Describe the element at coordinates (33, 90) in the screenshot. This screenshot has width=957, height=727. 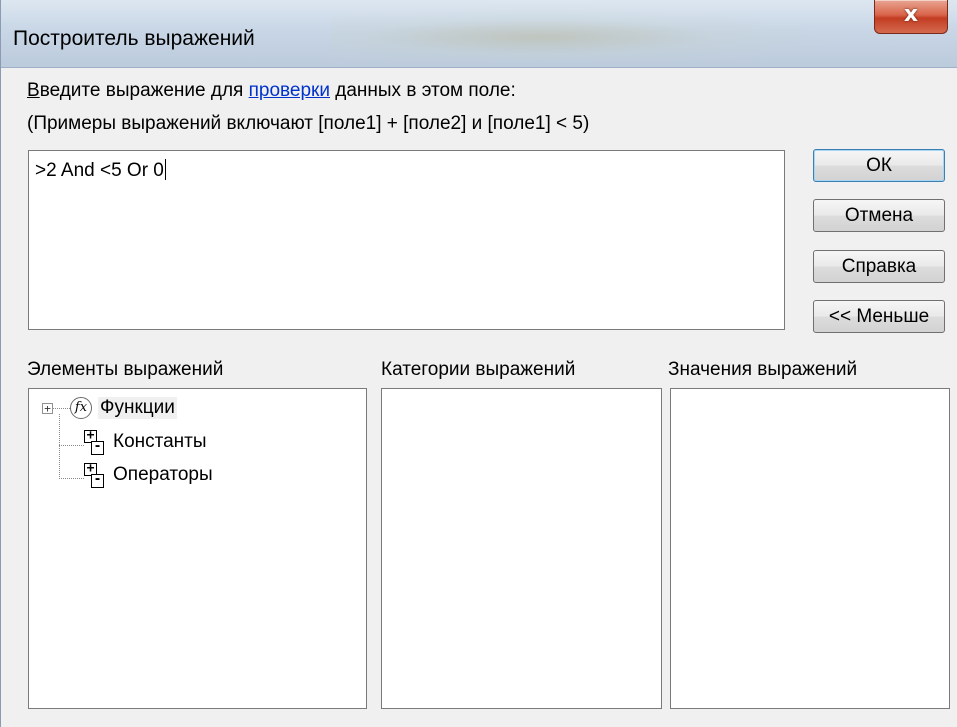
I see `instruction-access-key: В` at that location.